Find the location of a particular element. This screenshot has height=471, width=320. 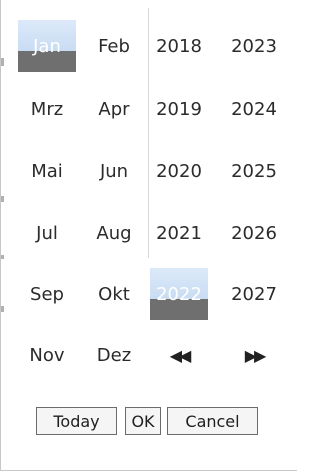

month-label: Jul is located at coordinates (47, 233).